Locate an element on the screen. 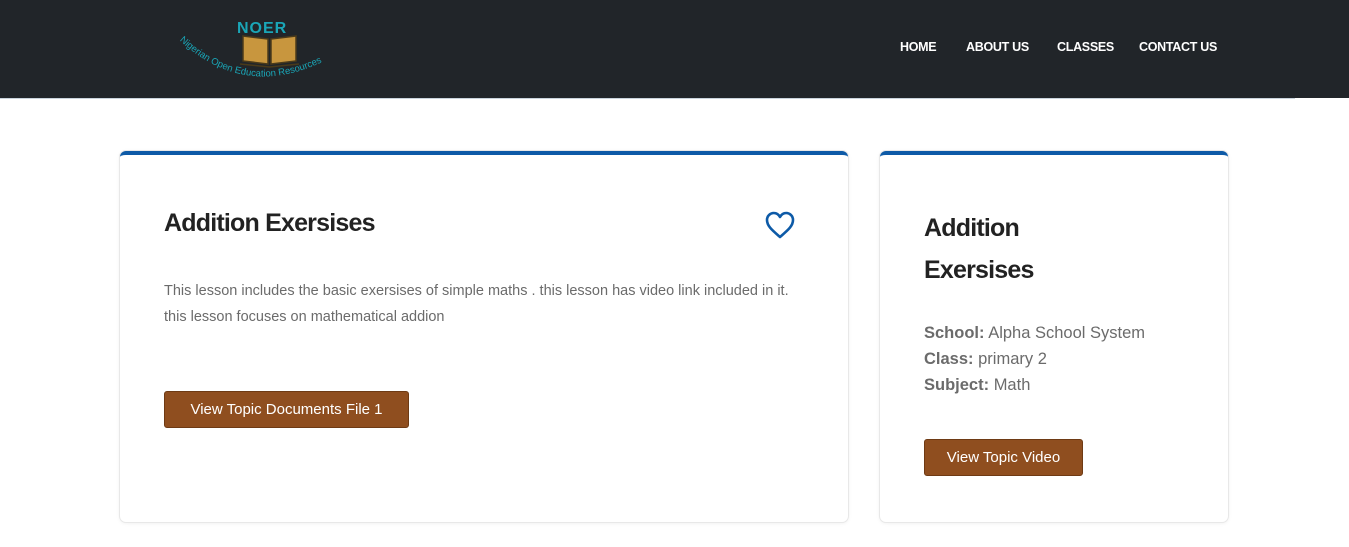  main-nav: HOME ABOUT US CLASSES CONTACT US is located at coordinates (674, 48).